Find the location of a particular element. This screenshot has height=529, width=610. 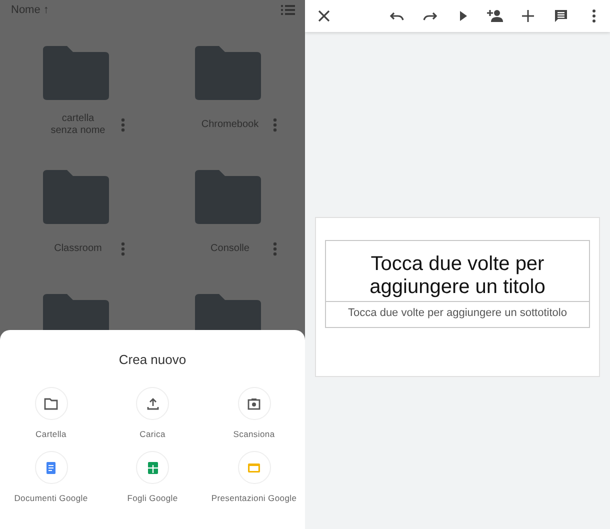

action-label: Scansiona is located at coordinates (254, 434).